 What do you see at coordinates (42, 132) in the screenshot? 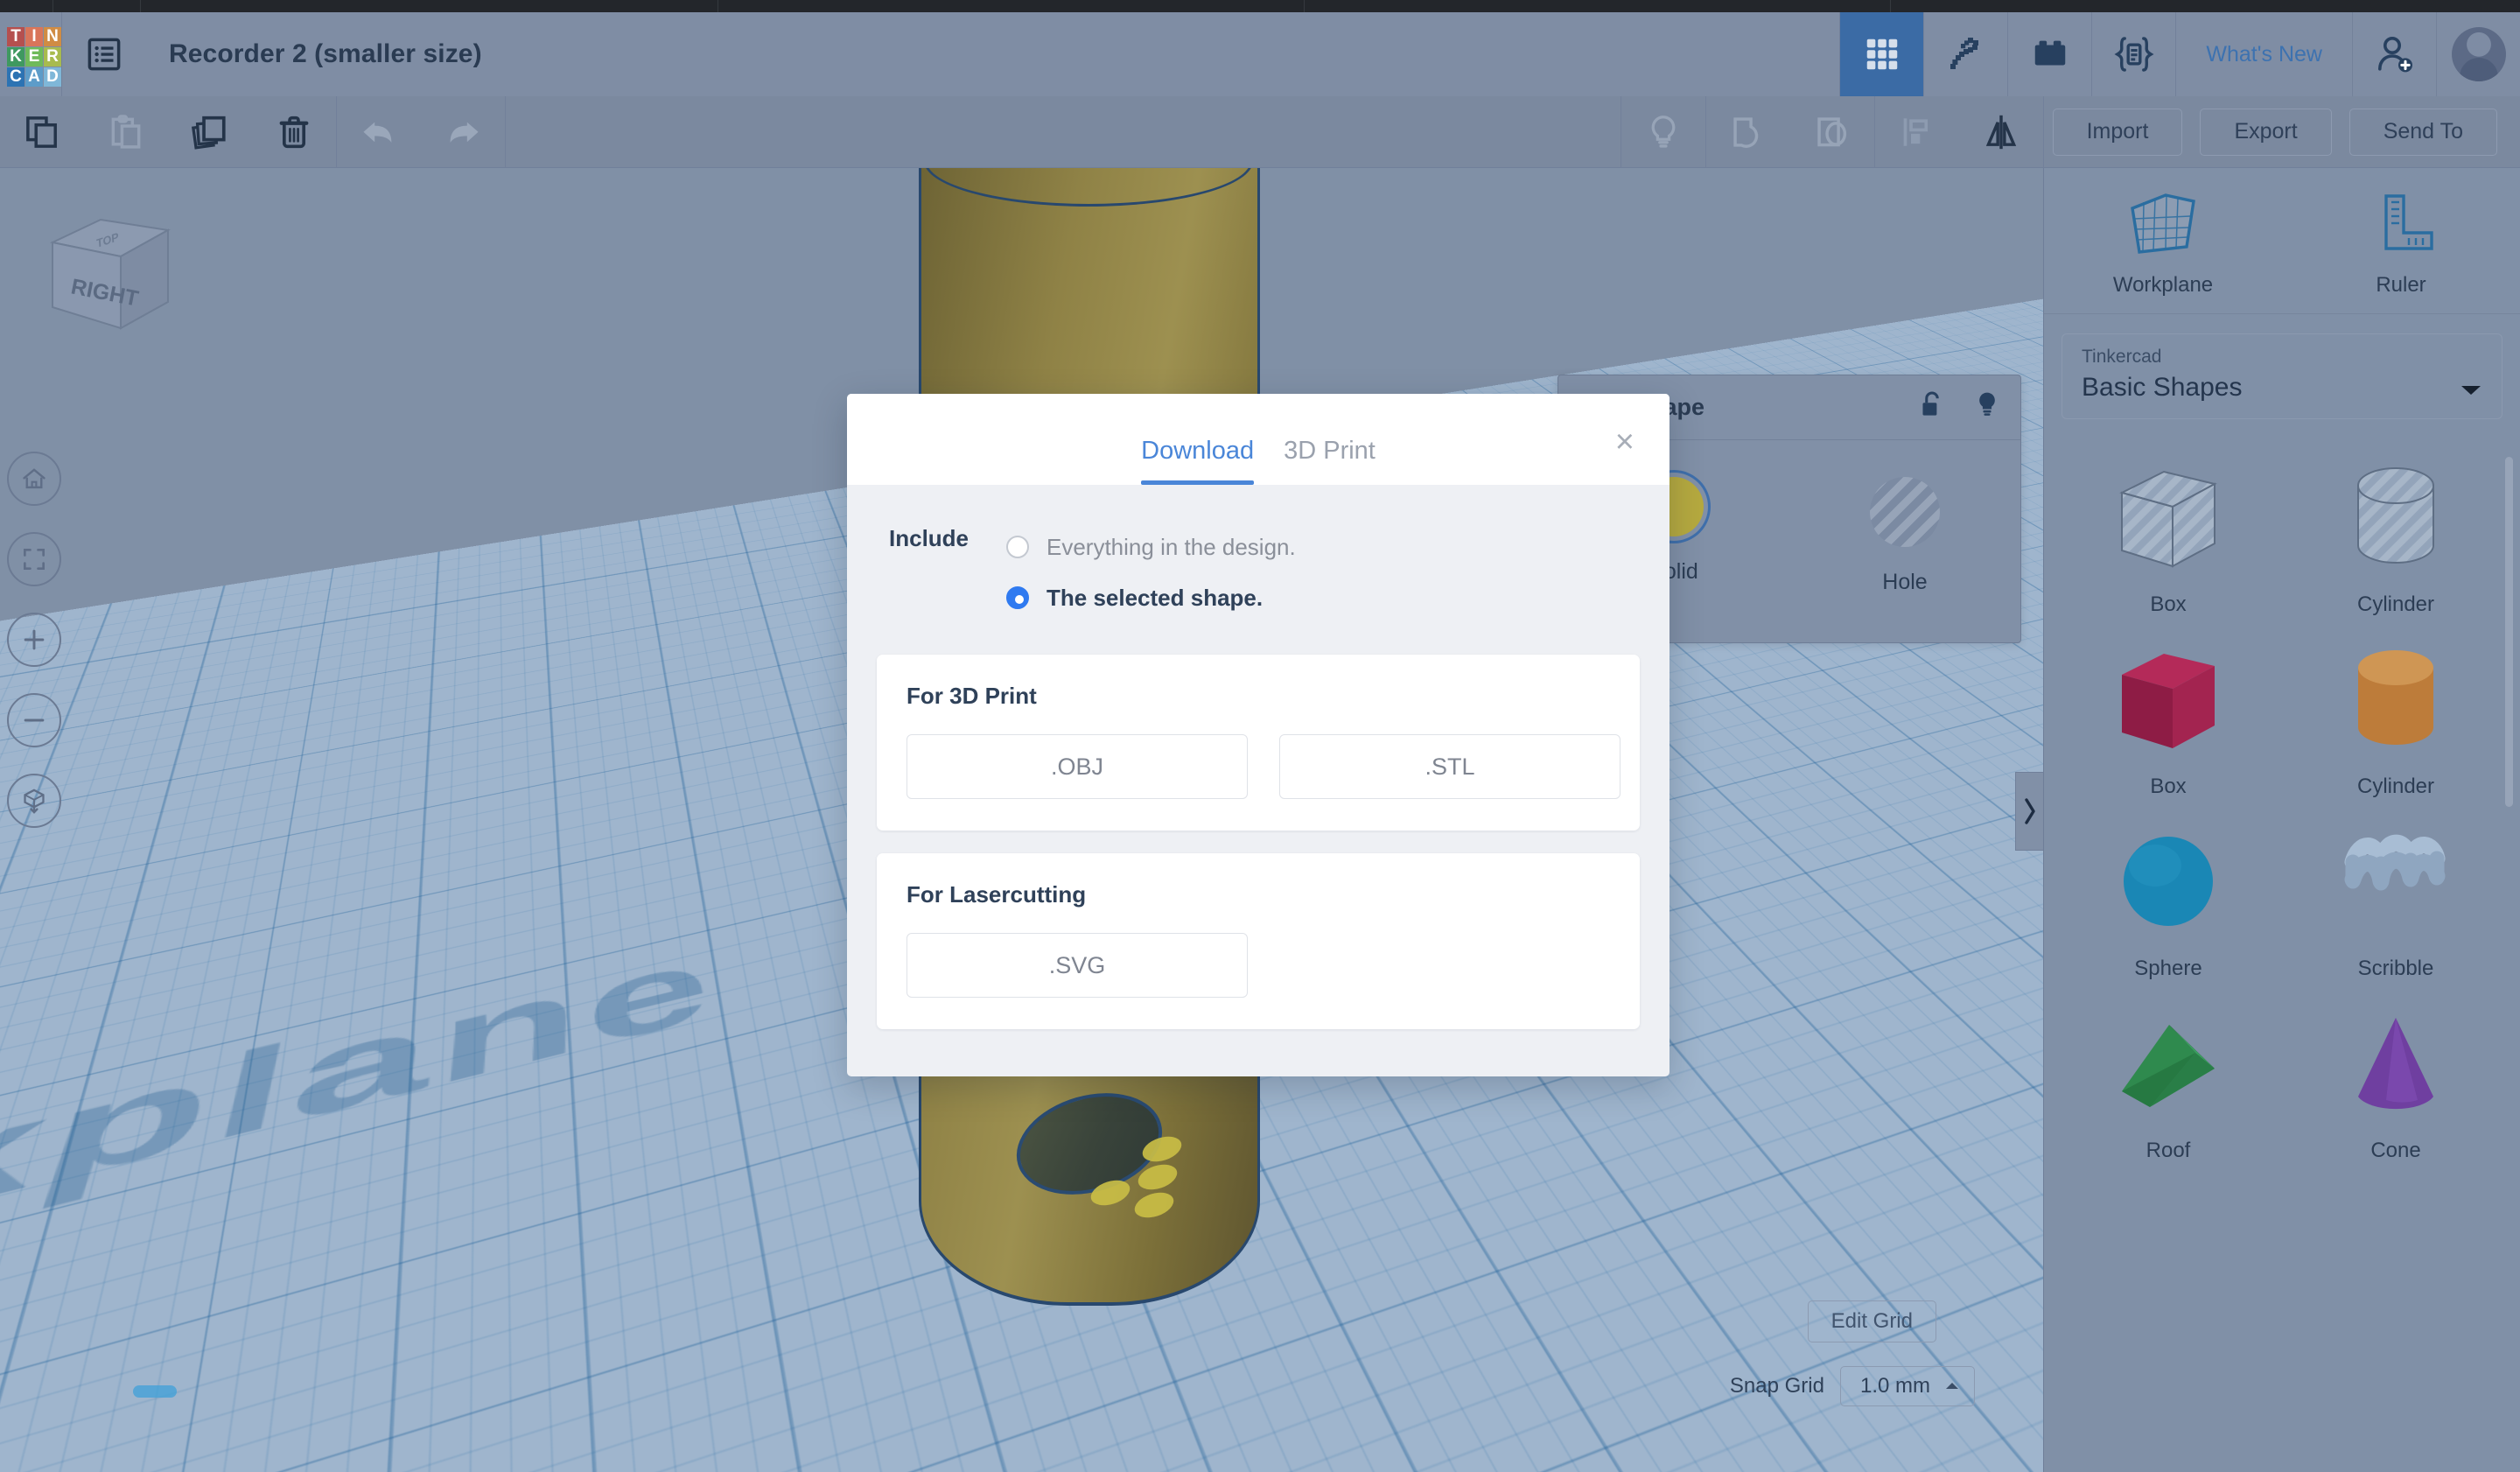
I see `copy-button` at bounding box center [42, 132].